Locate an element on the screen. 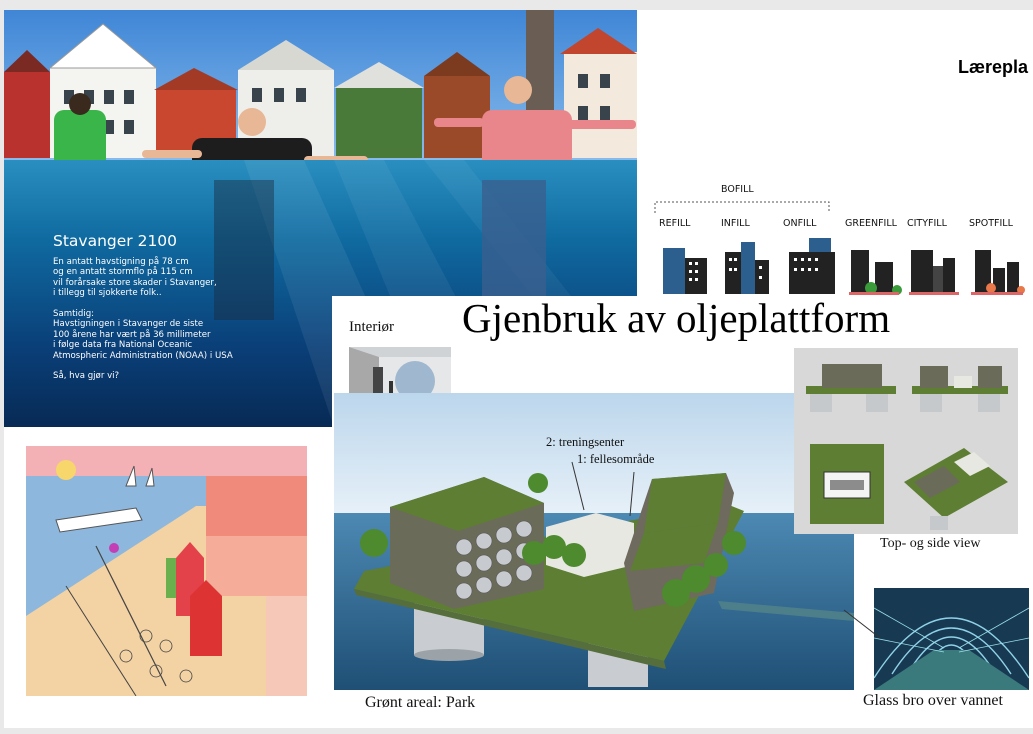  bofill-label-spotfill: SPOTFILL is located at coordinates (991, 223).